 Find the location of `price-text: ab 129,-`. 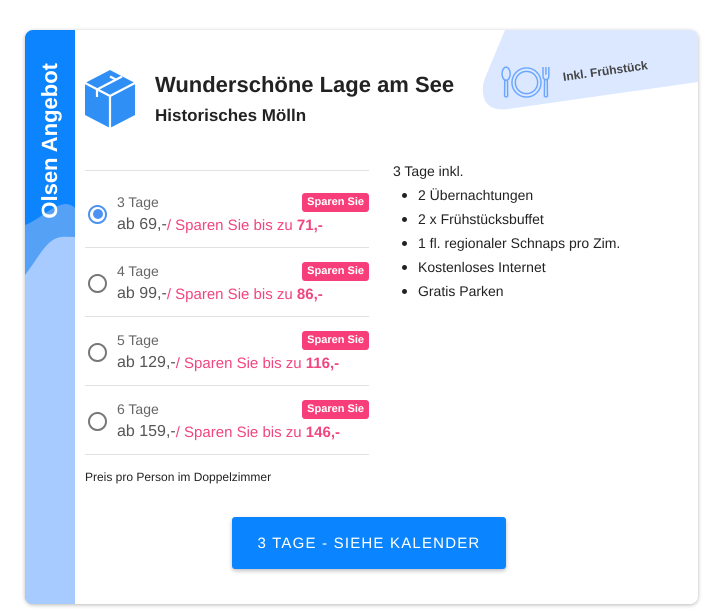

price-text: ab 129,- is located at coordinates (146, 363).